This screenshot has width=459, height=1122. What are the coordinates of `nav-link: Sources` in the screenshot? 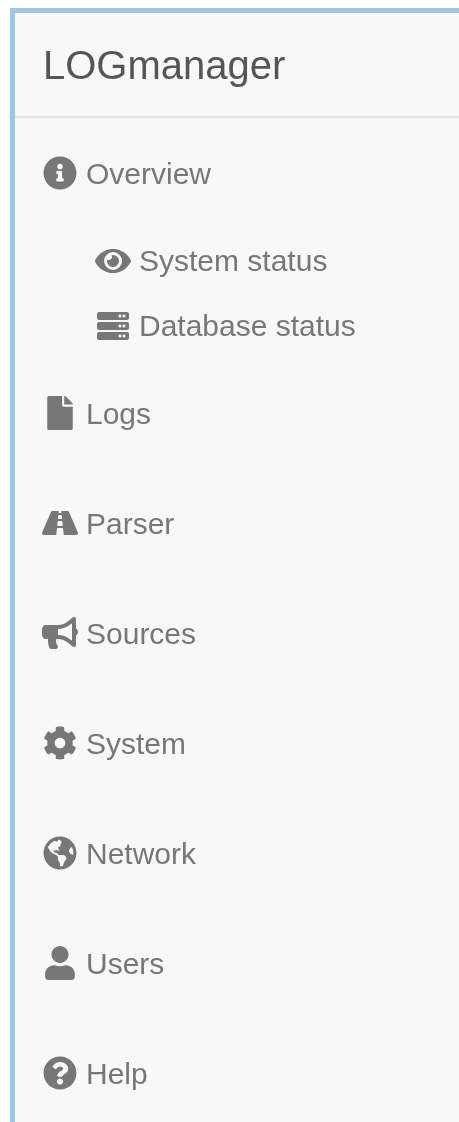 It's located at (119, 633).